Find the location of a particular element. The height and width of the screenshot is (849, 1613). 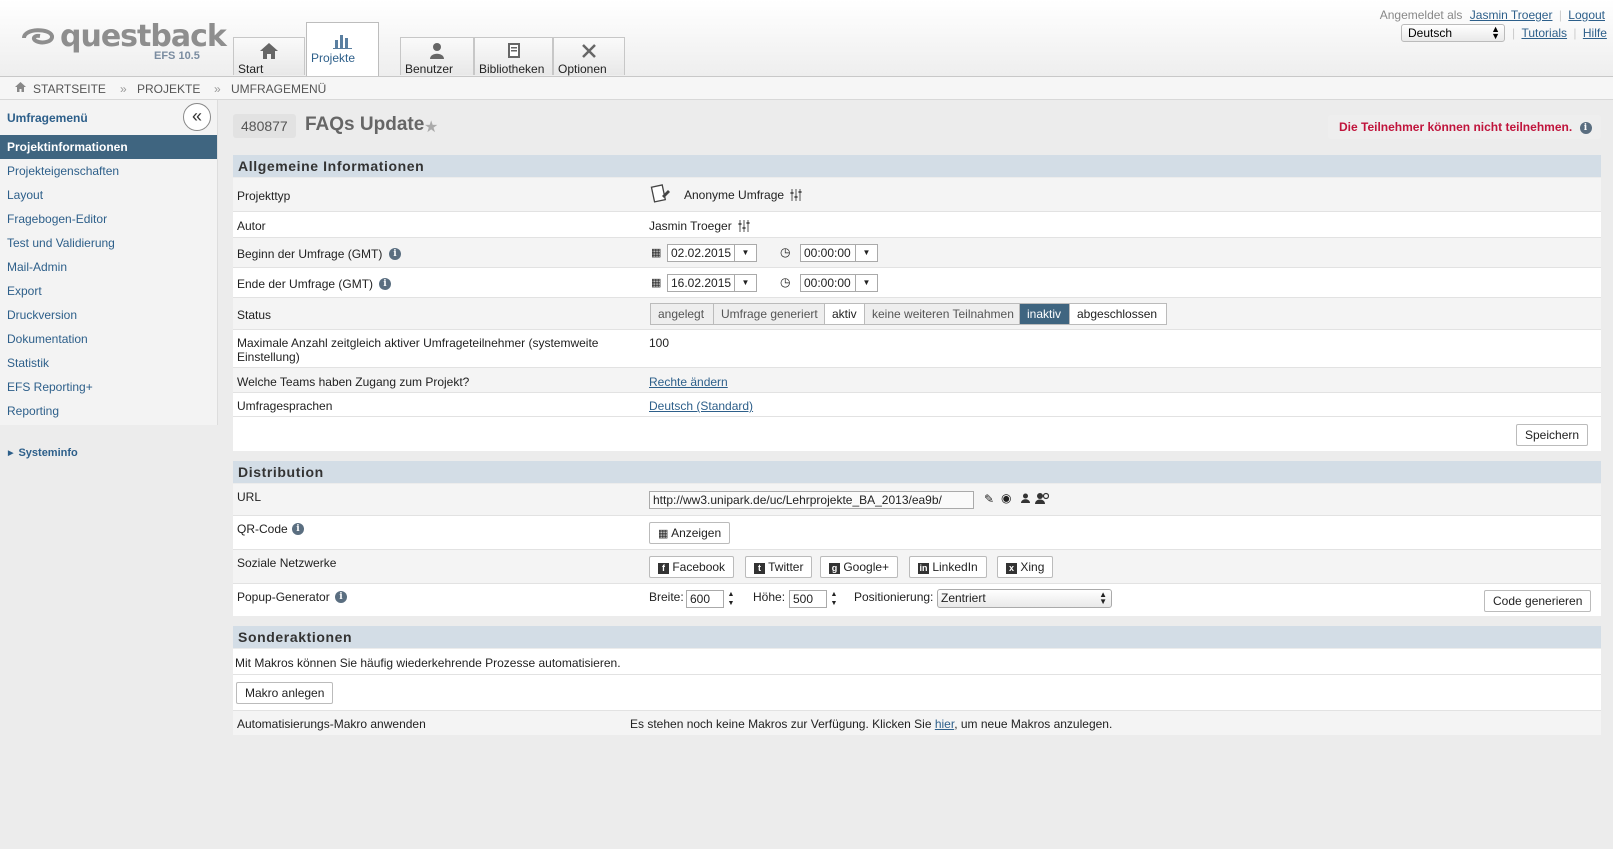

status-aktiv: aktiv is located at coordinates (844, 314).